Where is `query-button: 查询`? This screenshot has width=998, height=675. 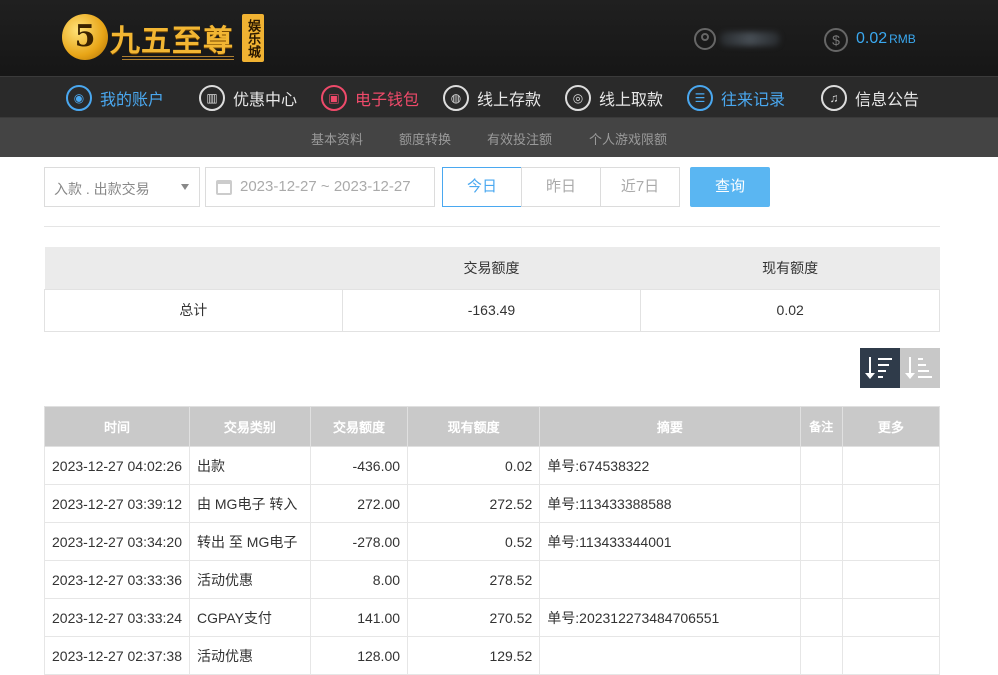 query-button: 查询 is located at coordinates (730, 187).